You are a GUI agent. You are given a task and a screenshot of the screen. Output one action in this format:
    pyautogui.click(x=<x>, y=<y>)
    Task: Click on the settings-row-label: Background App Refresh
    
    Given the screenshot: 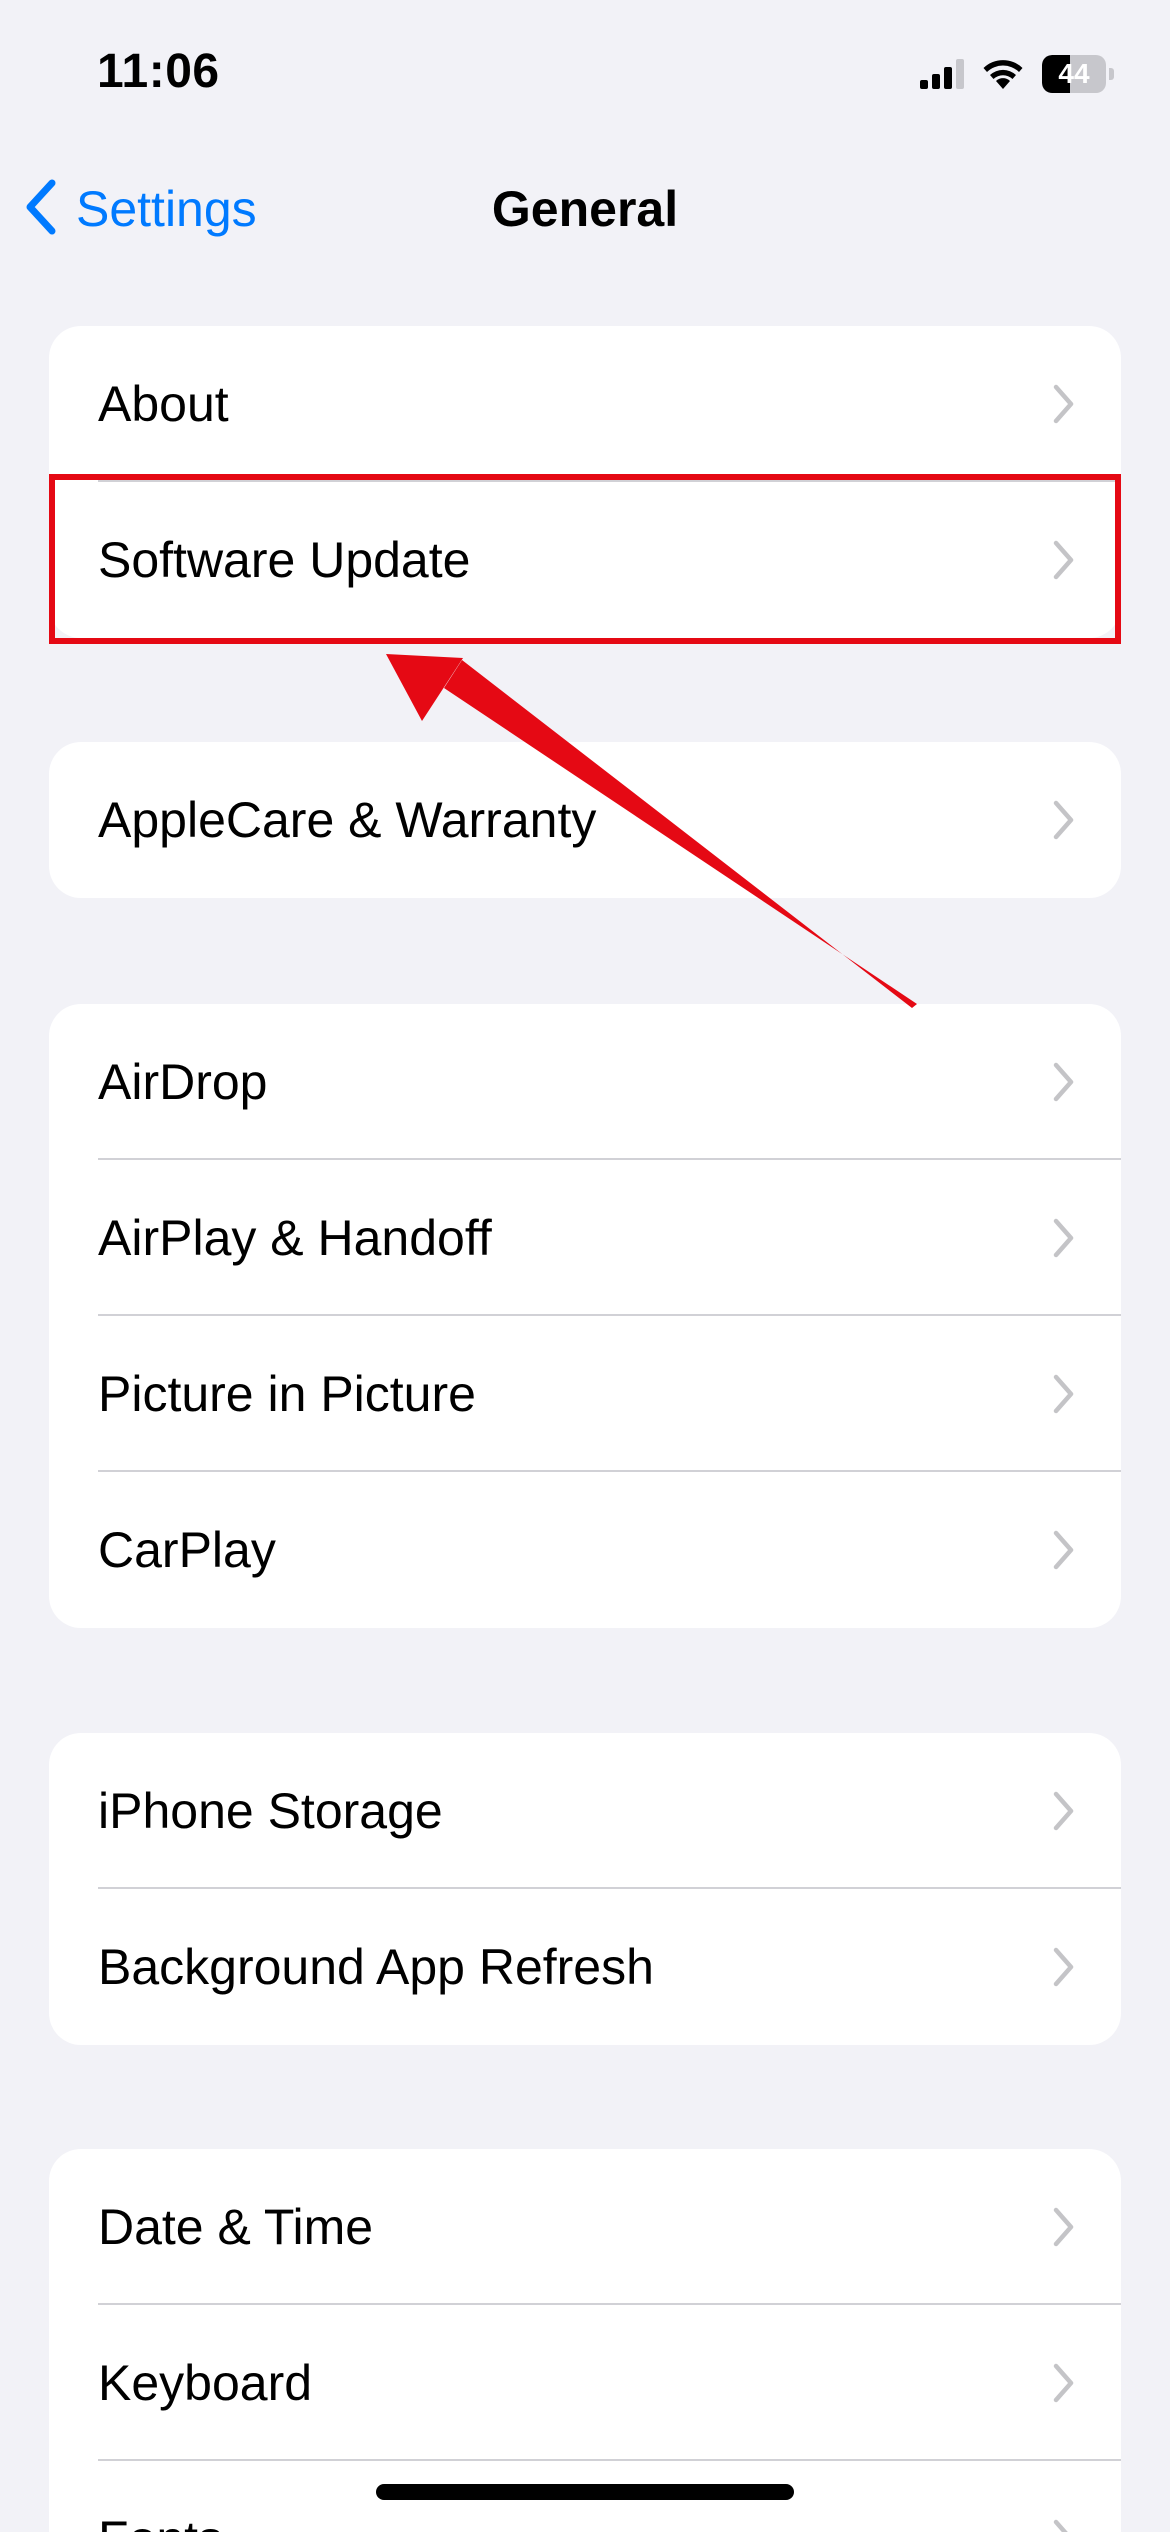 What is the action you would take?
    pyautogui.click(x=376, y=1967)
    